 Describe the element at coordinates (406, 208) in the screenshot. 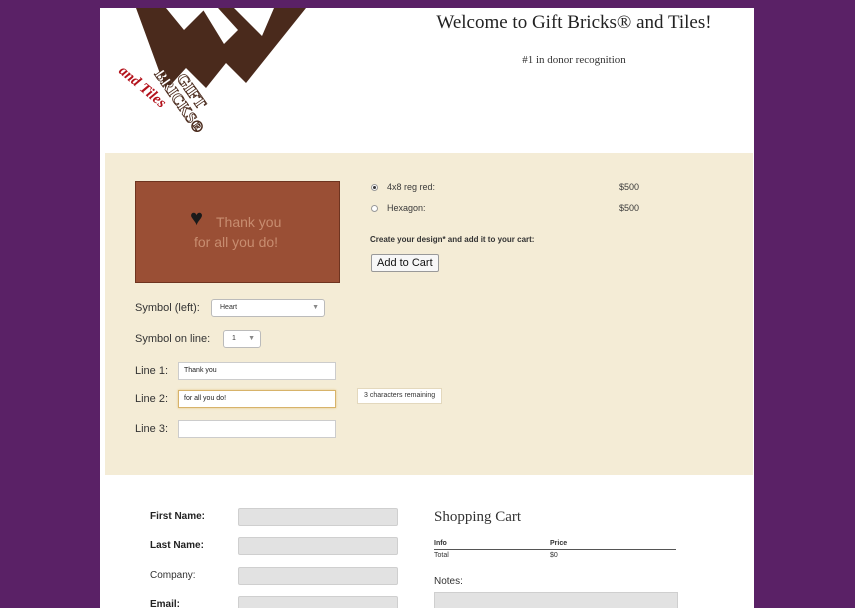

I see `option-label-hexagon: Hexagon:` at that location.